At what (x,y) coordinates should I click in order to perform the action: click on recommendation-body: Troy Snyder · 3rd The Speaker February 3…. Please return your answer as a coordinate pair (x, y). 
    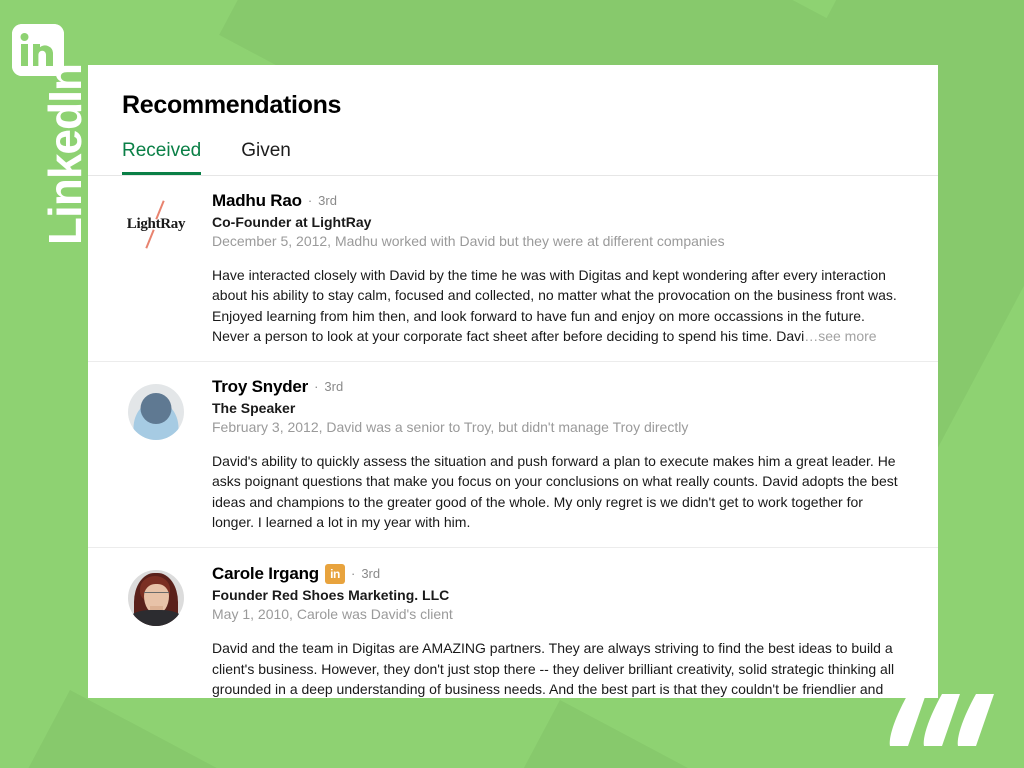
    Looking at the image, I should click on (547, 455).